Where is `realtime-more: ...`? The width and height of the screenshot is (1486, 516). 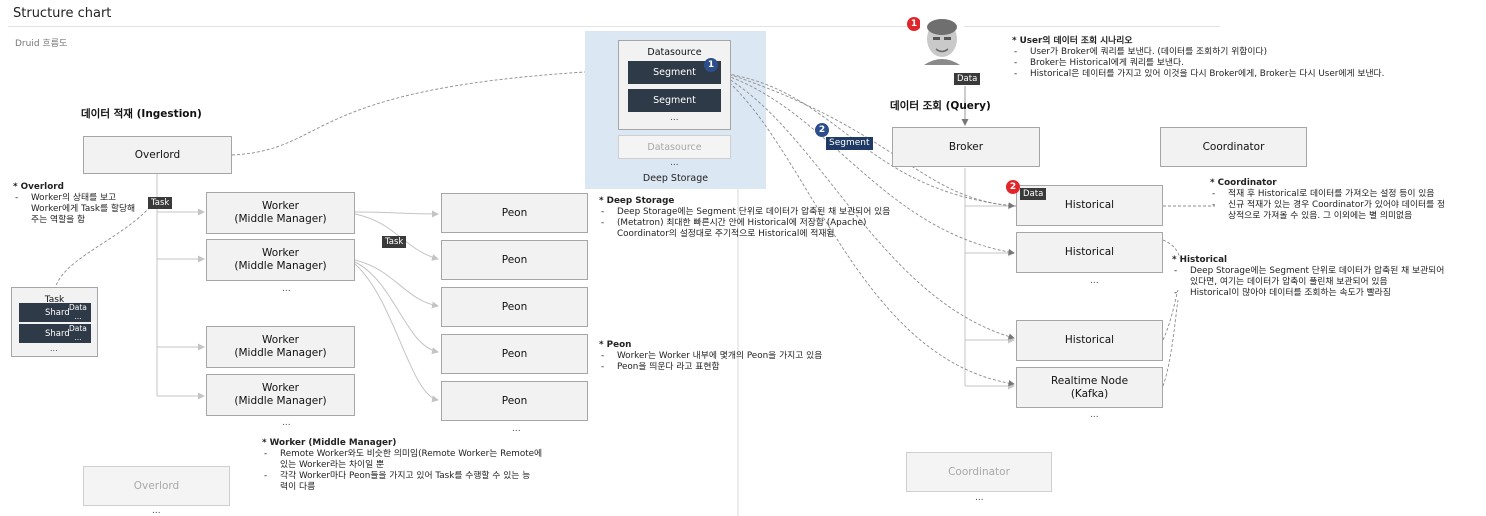 realtime-more: ... is located at coordinates (1094, 415).